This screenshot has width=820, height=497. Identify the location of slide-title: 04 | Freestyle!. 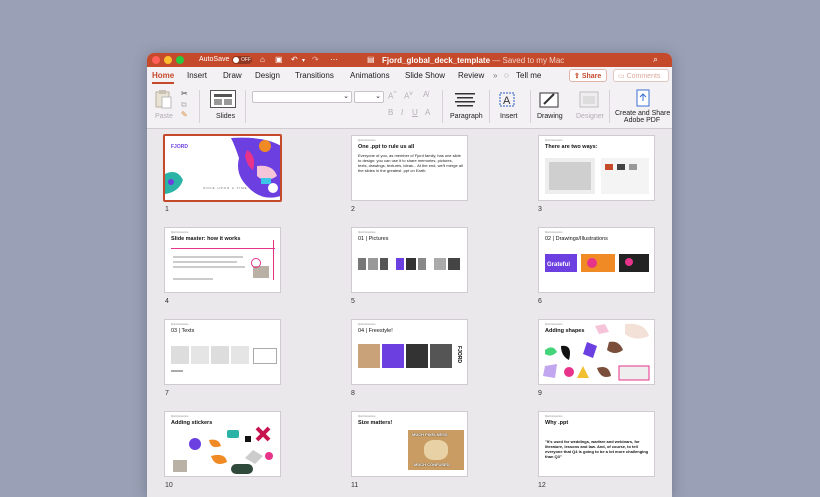
(375, 331).